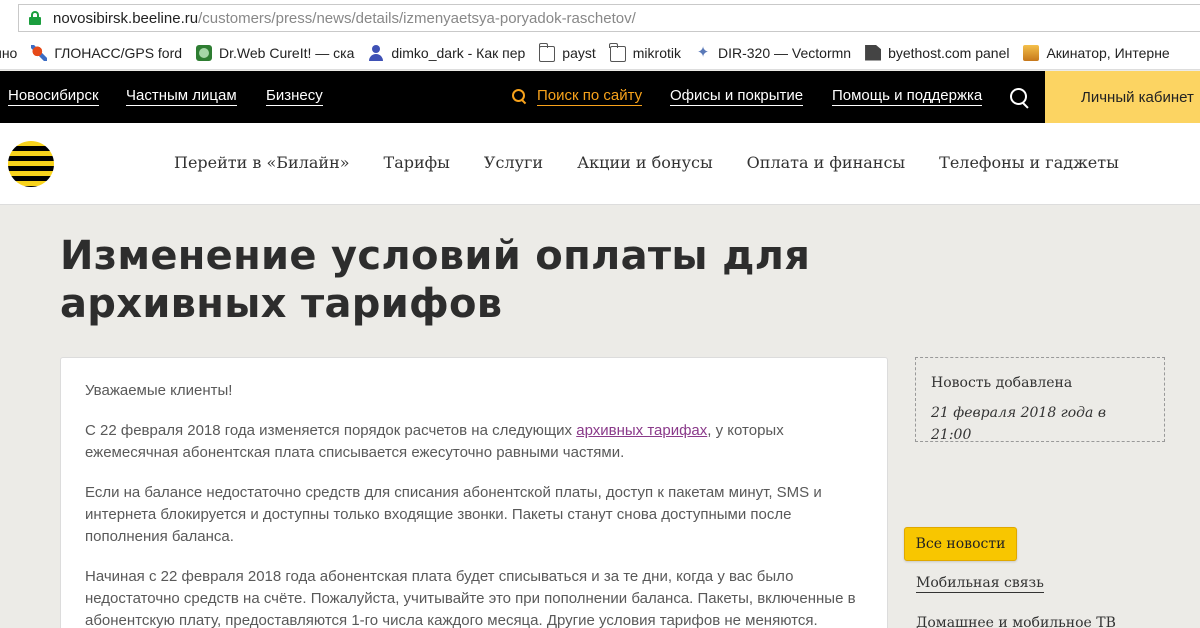 Image resolution: width=1200 pixels, height=628 pixels. What do you see at coordinates (1018, 424) in the screenshot?
I see `date-value: 21 февраля 2018 года в 21:00` at bounding box center [1018, 424].